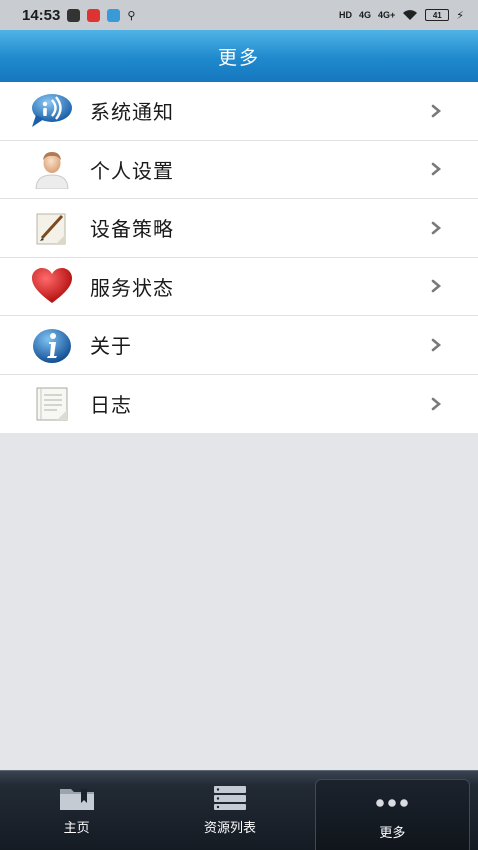 Image resolution: width=478 pixels, height=850 pixels. I want to click on title-bar: 更多, so click(239, 56).